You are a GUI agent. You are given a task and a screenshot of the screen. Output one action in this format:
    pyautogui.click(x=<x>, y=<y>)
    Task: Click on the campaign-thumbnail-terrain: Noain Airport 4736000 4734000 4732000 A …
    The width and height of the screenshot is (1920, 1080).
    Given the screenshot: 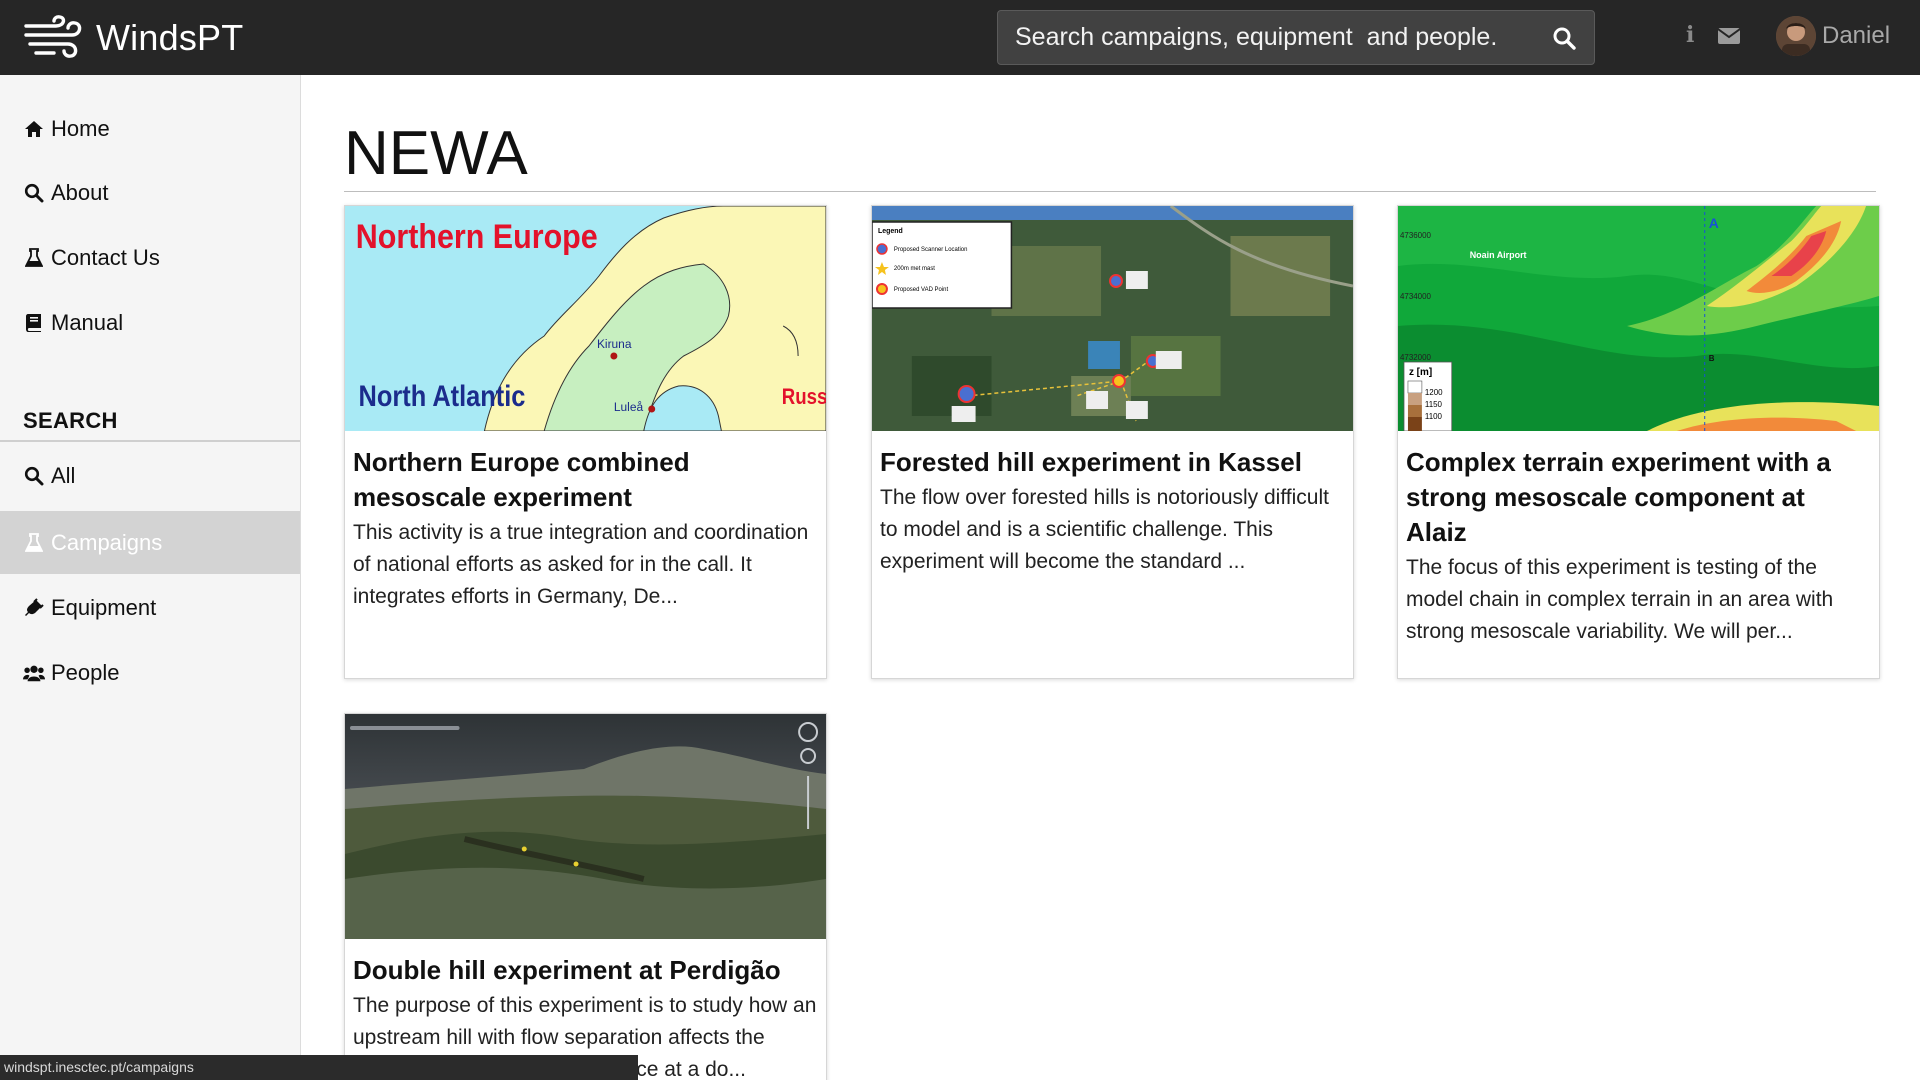 What is the action you would take?
    pyautogui.click(x=1638, y=318)
    